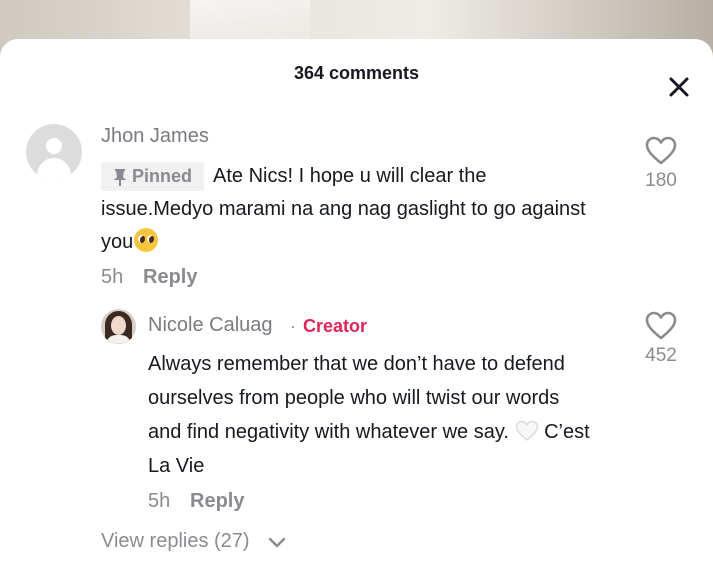 This screenshot has width=713, height=577. I want to click on avatar-shirt, so click(118, 339).